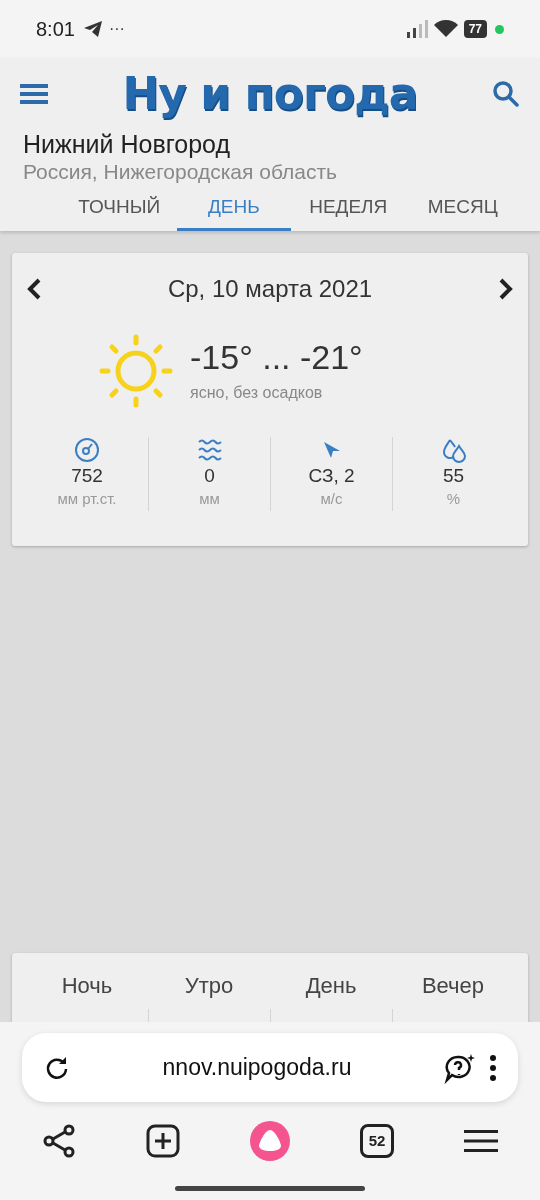 The height and width of the screenshot is (1200, 540). Describe the element at coordinates (209, 499) in the screenshot. I see `stat-unit: мм` at that location.